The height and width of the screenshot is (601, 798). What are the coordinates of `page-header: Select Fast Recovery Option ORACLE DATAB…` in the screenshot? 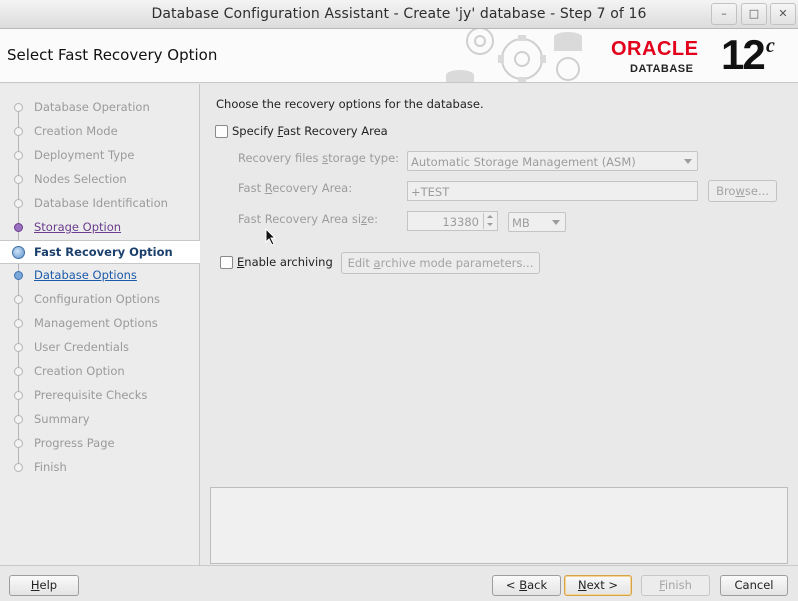 It's located at (399, 56).